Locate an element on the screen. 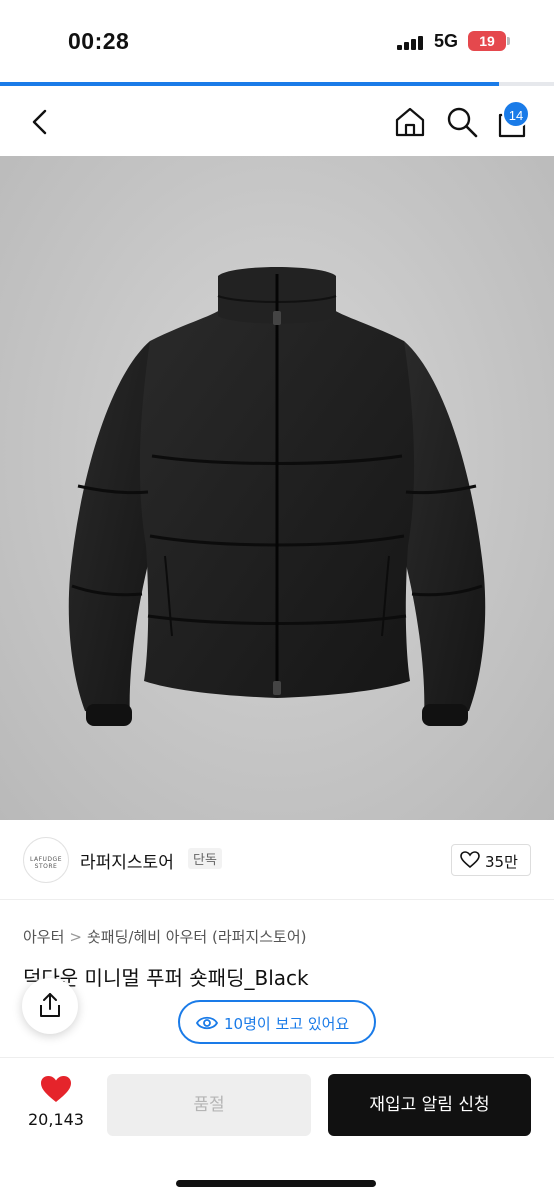 The height and width of the screenshot is (1200, 554). battery-cap is located at coordinates (508, 41).